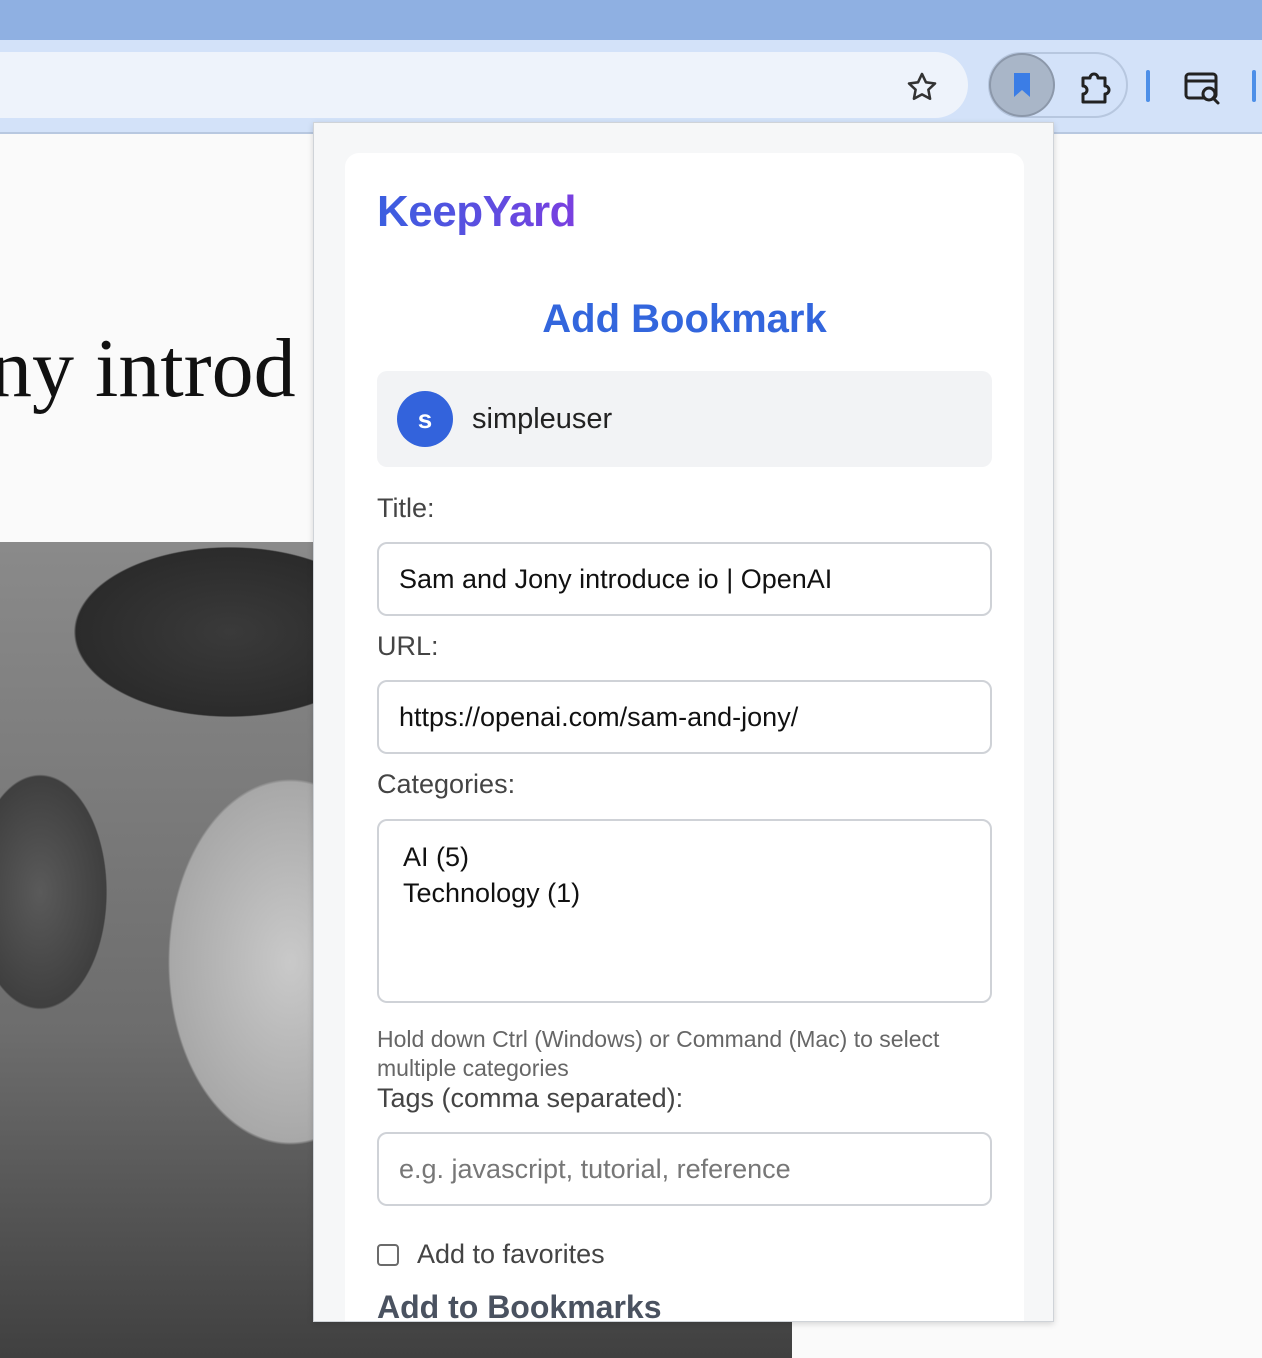 This screenshot has width=1262, height=1358. What do you see at coordinates (476, 211) in the screenshot?
I see `brand-logo: KeepYard` at bounding box center [476, 211].